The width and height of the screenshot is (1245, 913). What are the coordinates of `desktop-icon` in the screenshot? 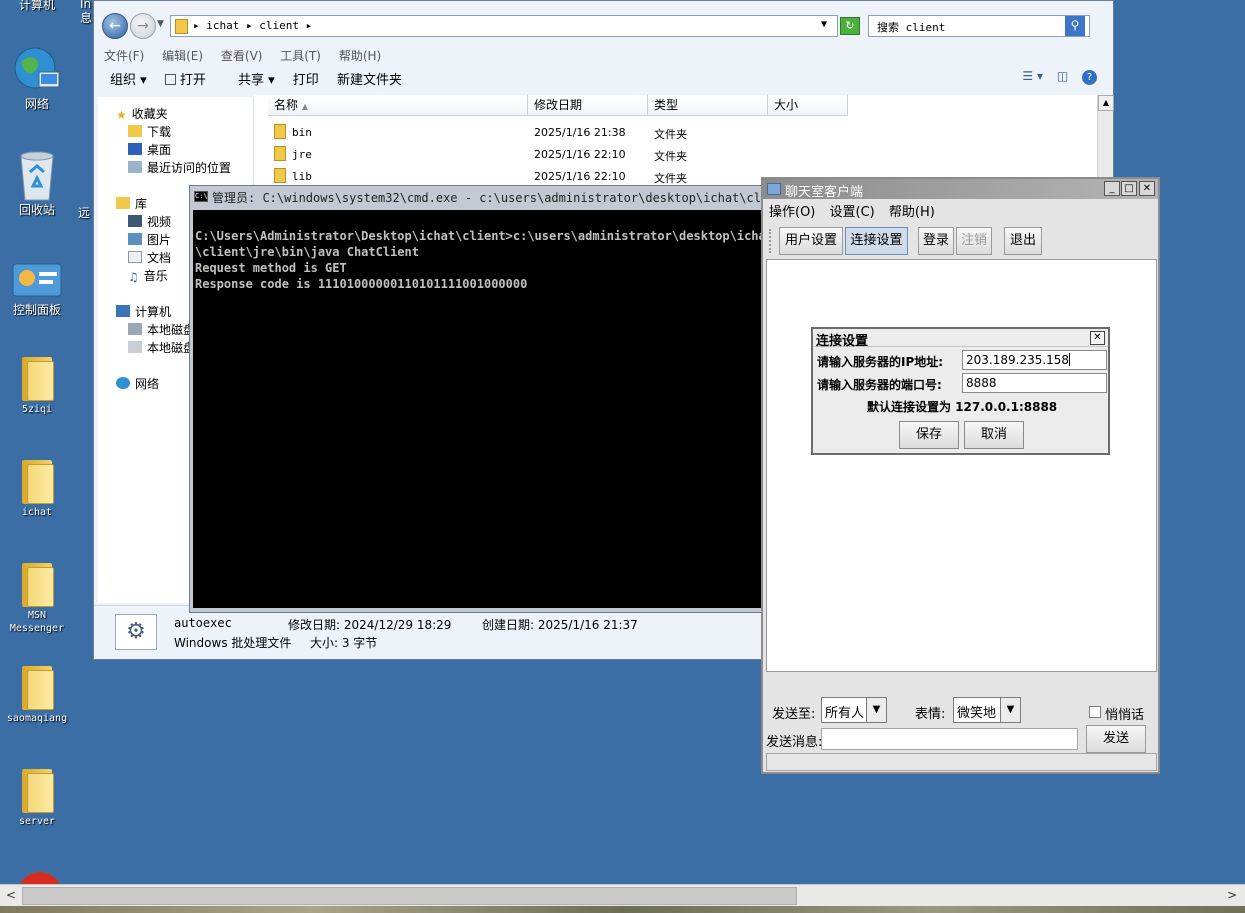 It's located at (135, 149).